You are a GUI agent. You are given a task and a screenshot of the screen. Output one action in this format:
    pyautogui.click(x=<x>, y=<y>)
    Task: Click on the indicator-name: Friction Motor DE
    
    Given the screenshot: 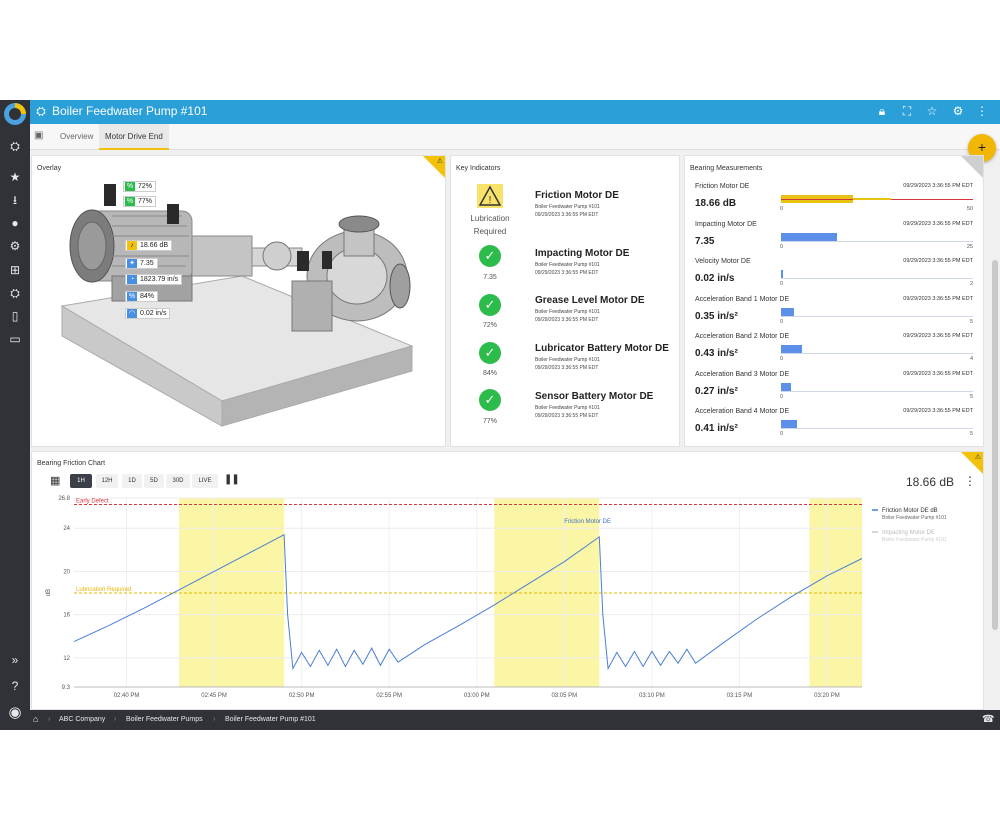 What is the action you would take?
    pyautogui.click(x=577, y=195)
    